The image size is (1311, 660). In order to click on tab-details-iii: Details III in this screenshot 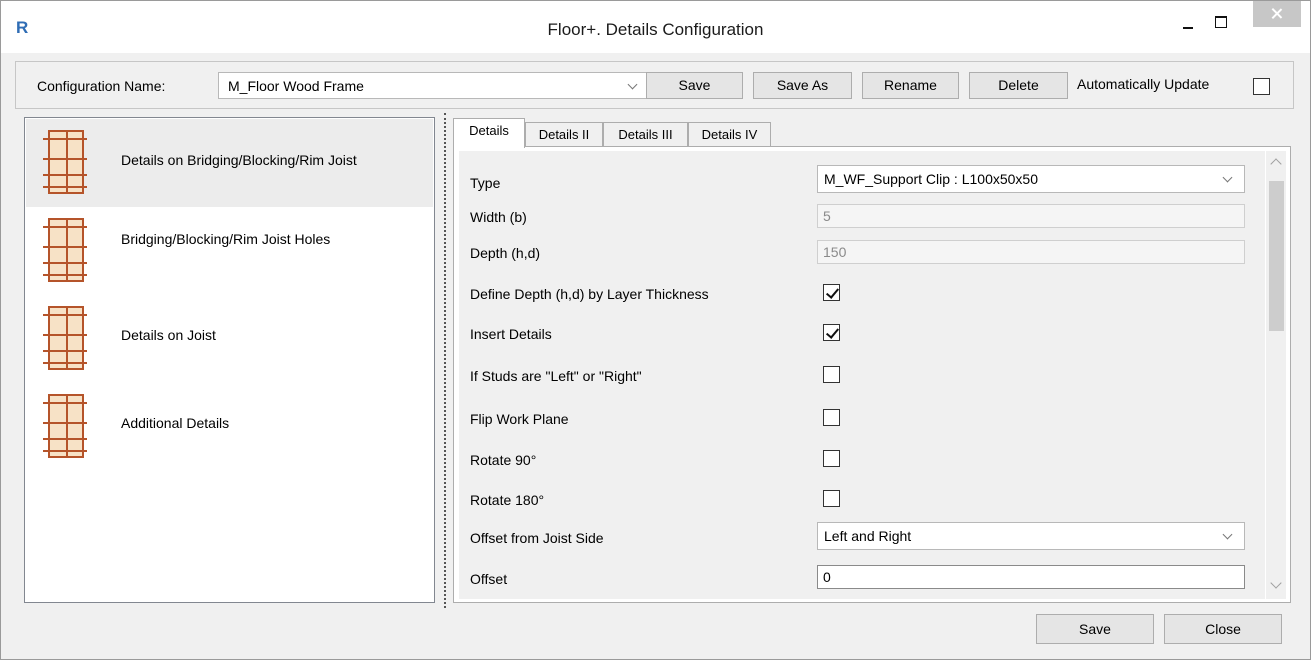, I will do `click(645, 134)`.